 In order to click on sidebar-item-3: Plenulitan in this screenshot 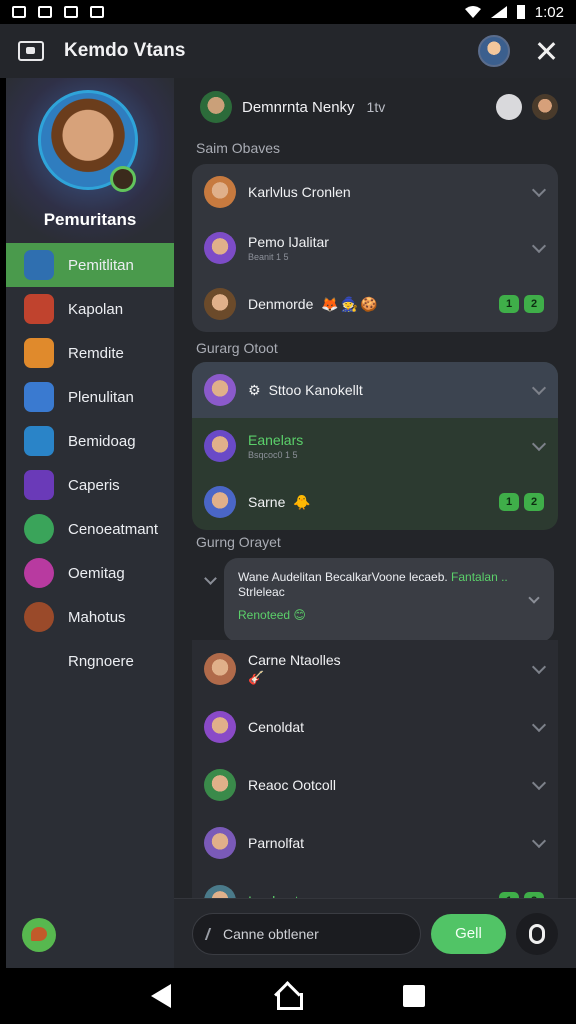, I will do `click(90, 397)`.